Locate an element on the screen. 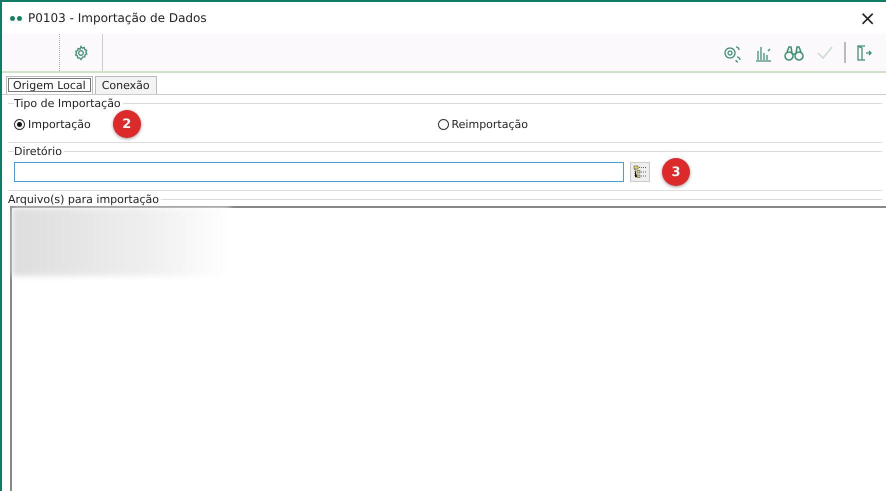  folder-tree-icon is located at coordinates (640, 172).